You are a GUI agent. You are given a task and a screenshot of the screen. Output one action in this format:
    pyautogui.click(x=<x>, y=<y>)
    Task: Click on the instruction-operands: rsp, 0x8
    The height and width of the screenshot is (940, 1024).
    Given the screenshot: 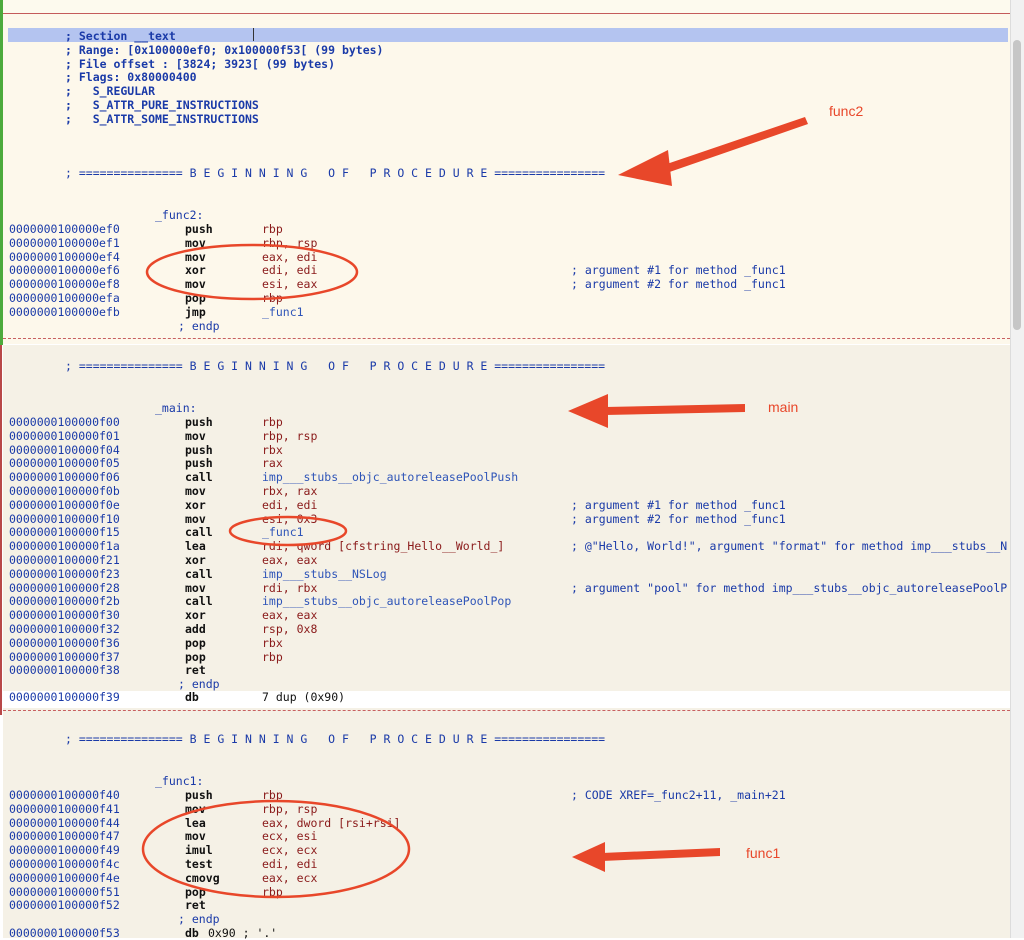 What is the action you would take?
    pyautogui.click(x=290, y=629)
    